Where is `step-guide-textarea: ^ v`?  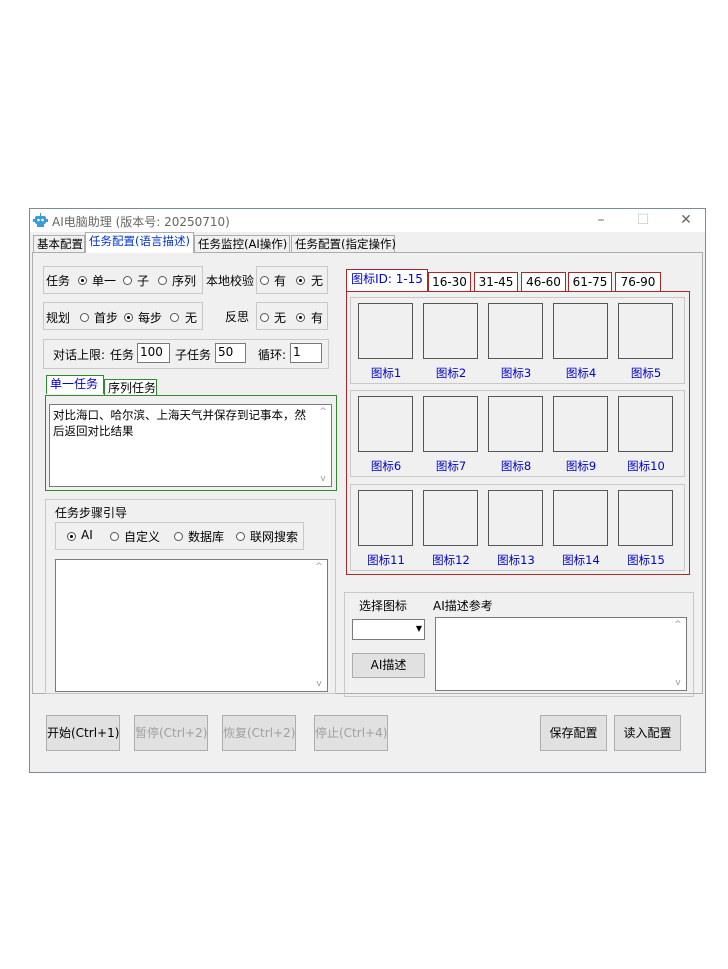 step-guide-textarea: ^ v is located at coordinates (191, 625).